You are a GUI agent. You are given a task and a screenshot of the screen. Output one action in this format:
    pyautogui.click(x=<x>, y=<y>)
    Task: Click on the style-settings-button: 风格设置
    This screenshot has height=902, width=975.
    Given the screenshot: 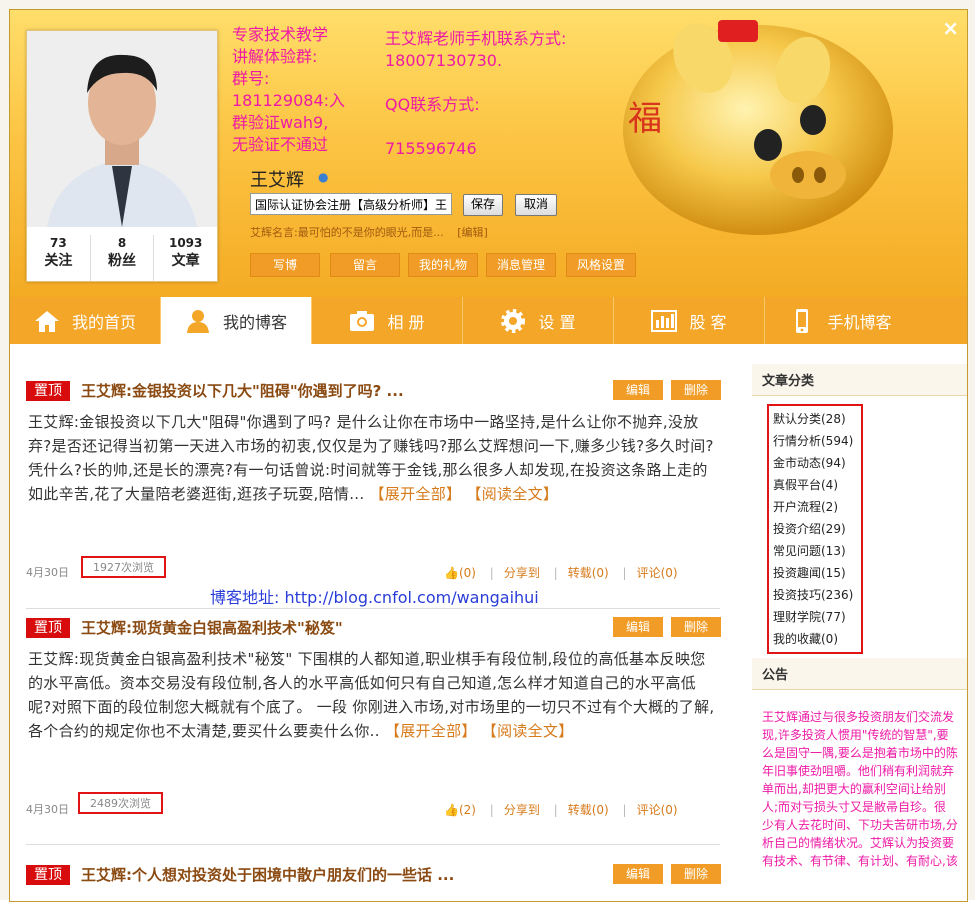 What is the action you would take?
    pyautogui.click(x=601, y=265)
    